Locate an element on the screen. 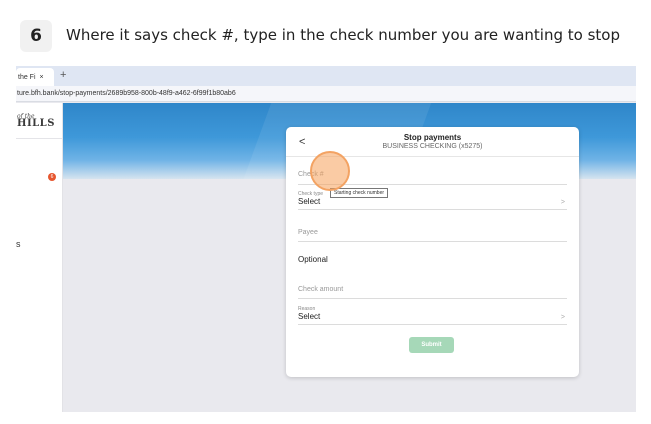 The image size is (651, 424). sidebar-item-label: s is located at coordinates (18, 244).